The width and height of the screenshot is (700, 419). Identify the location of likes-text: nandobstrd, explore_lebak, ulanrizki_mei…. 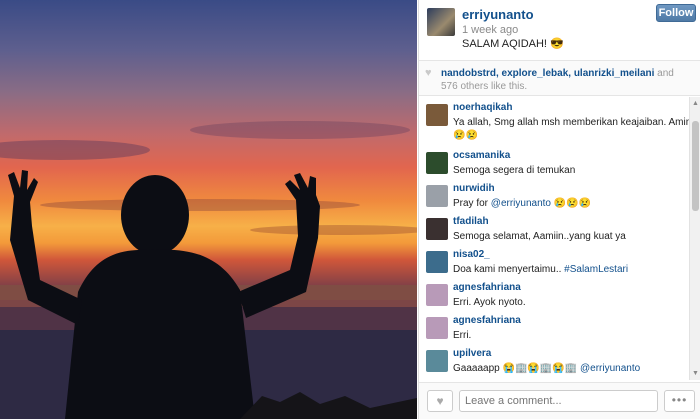
(566, 80).